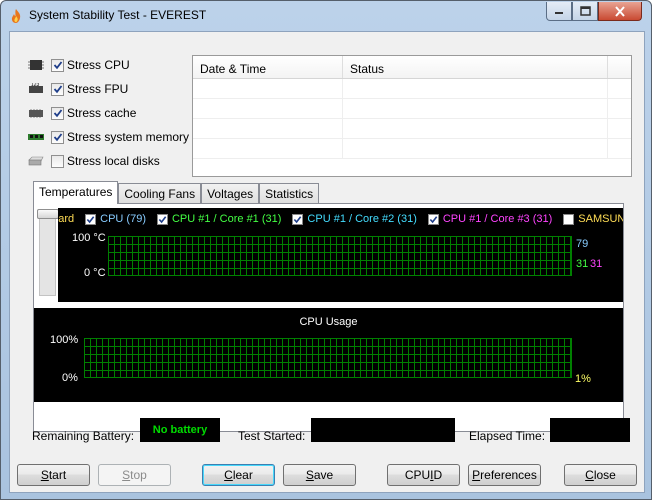  What do you see at coordinates (138, 475) in the screenshot?
I see `stop-button-rest: top` at bounding box center [138, 475].